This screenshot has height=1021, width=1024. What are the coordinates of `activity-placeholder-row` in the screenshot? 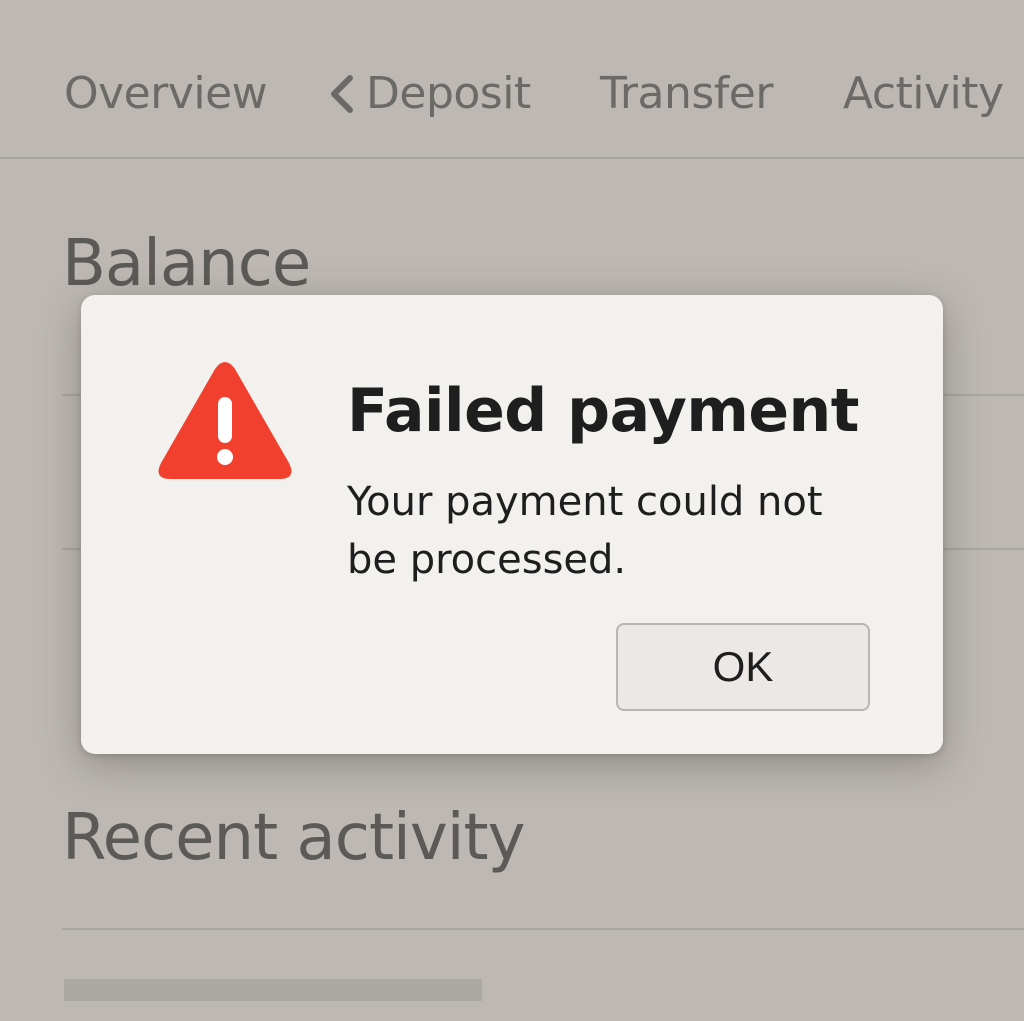 It's located at (273, 990).